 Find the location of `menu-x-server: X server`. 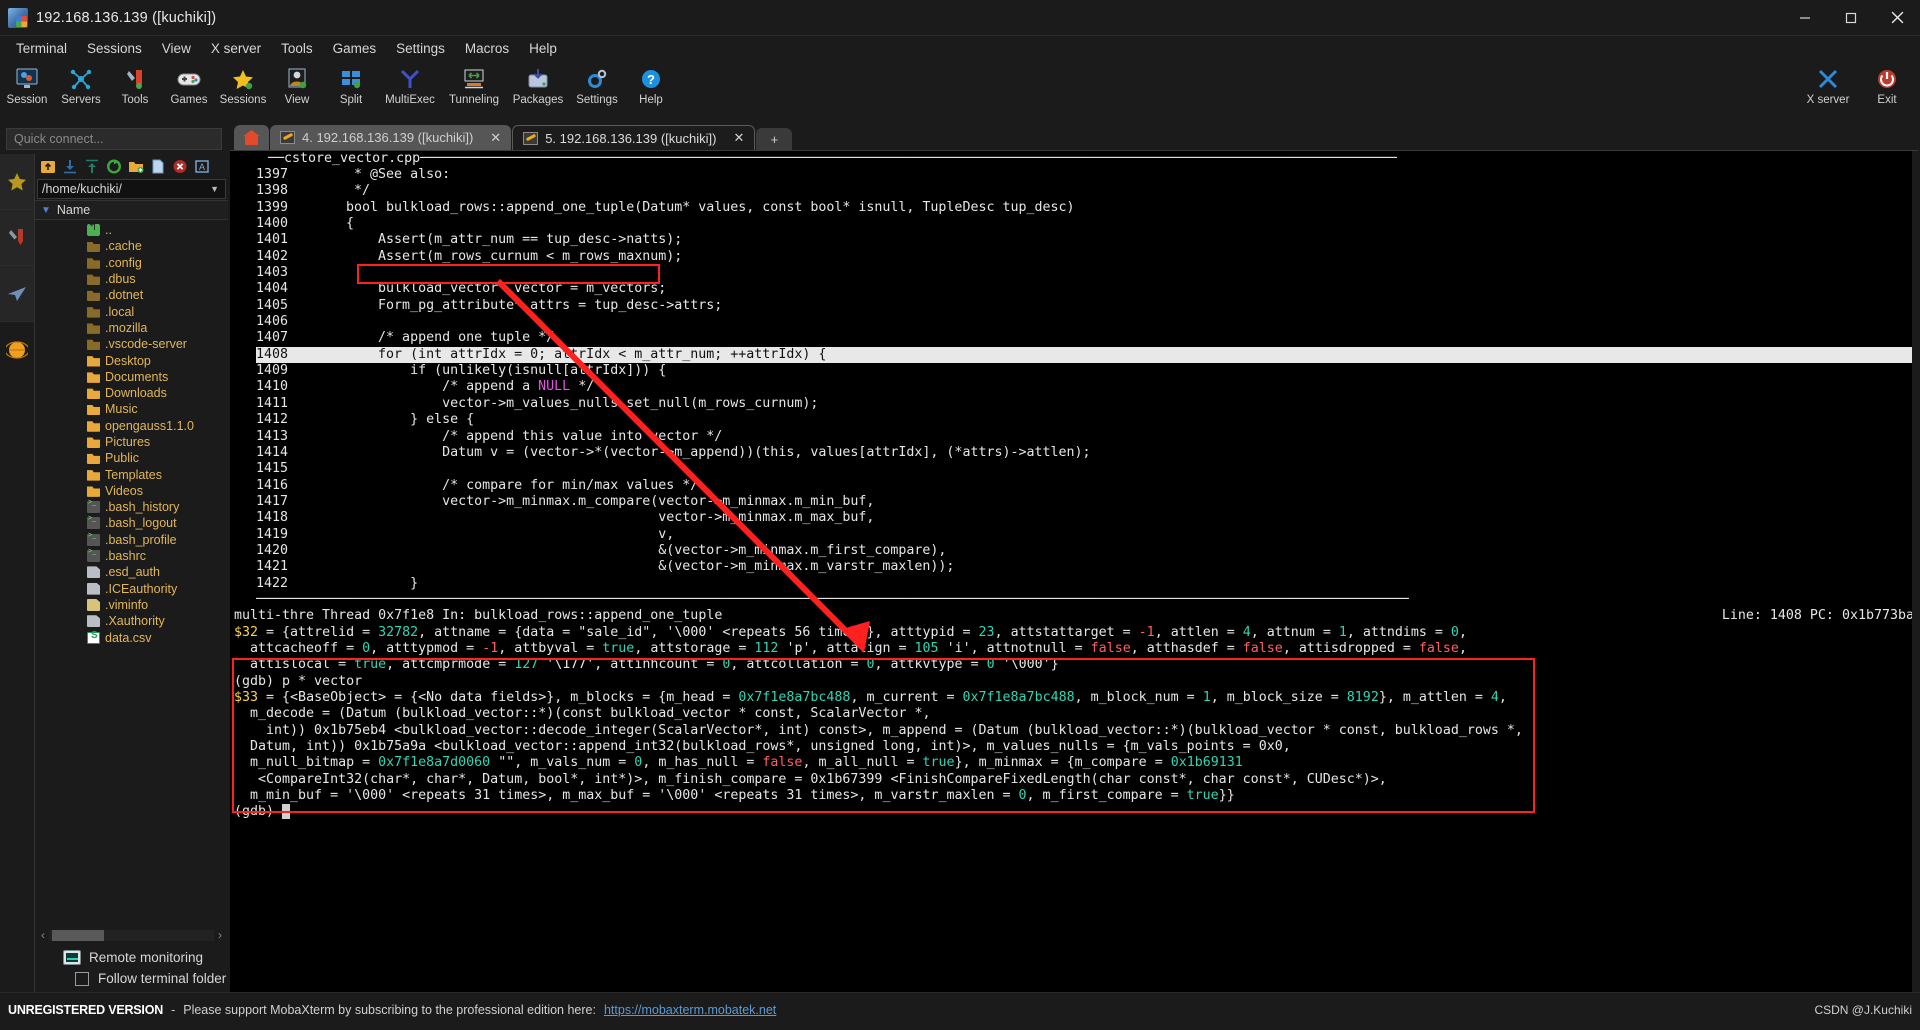

menu-x-server: X server is located at coordinates (236, 48).